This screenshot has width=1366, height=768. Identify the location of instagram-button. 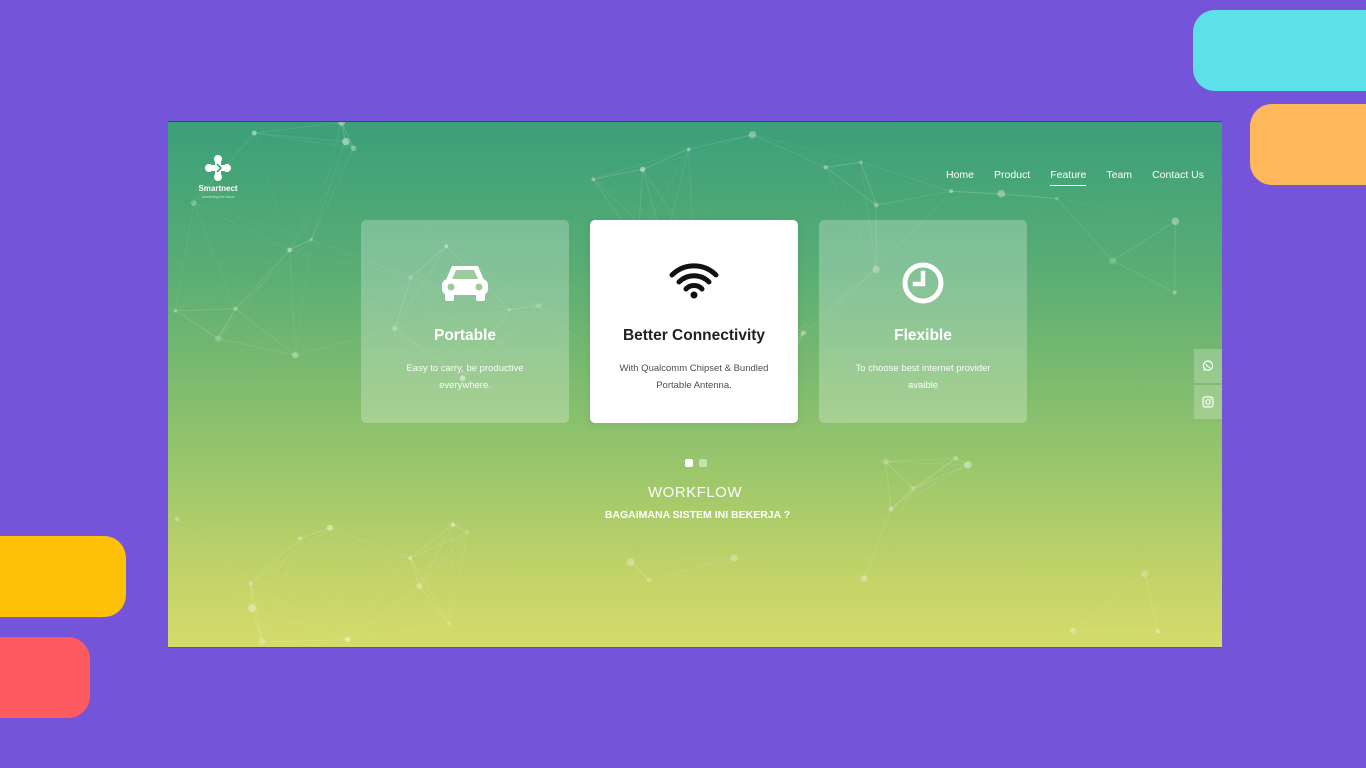
(1208, 402).